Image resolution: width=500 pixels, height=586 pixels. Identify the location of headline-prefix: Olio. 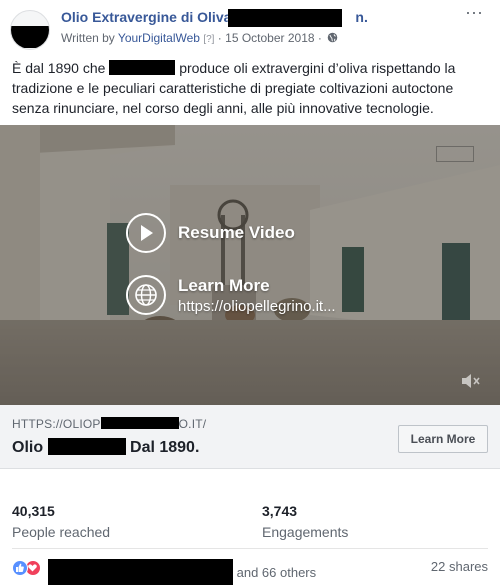
(28, 447).